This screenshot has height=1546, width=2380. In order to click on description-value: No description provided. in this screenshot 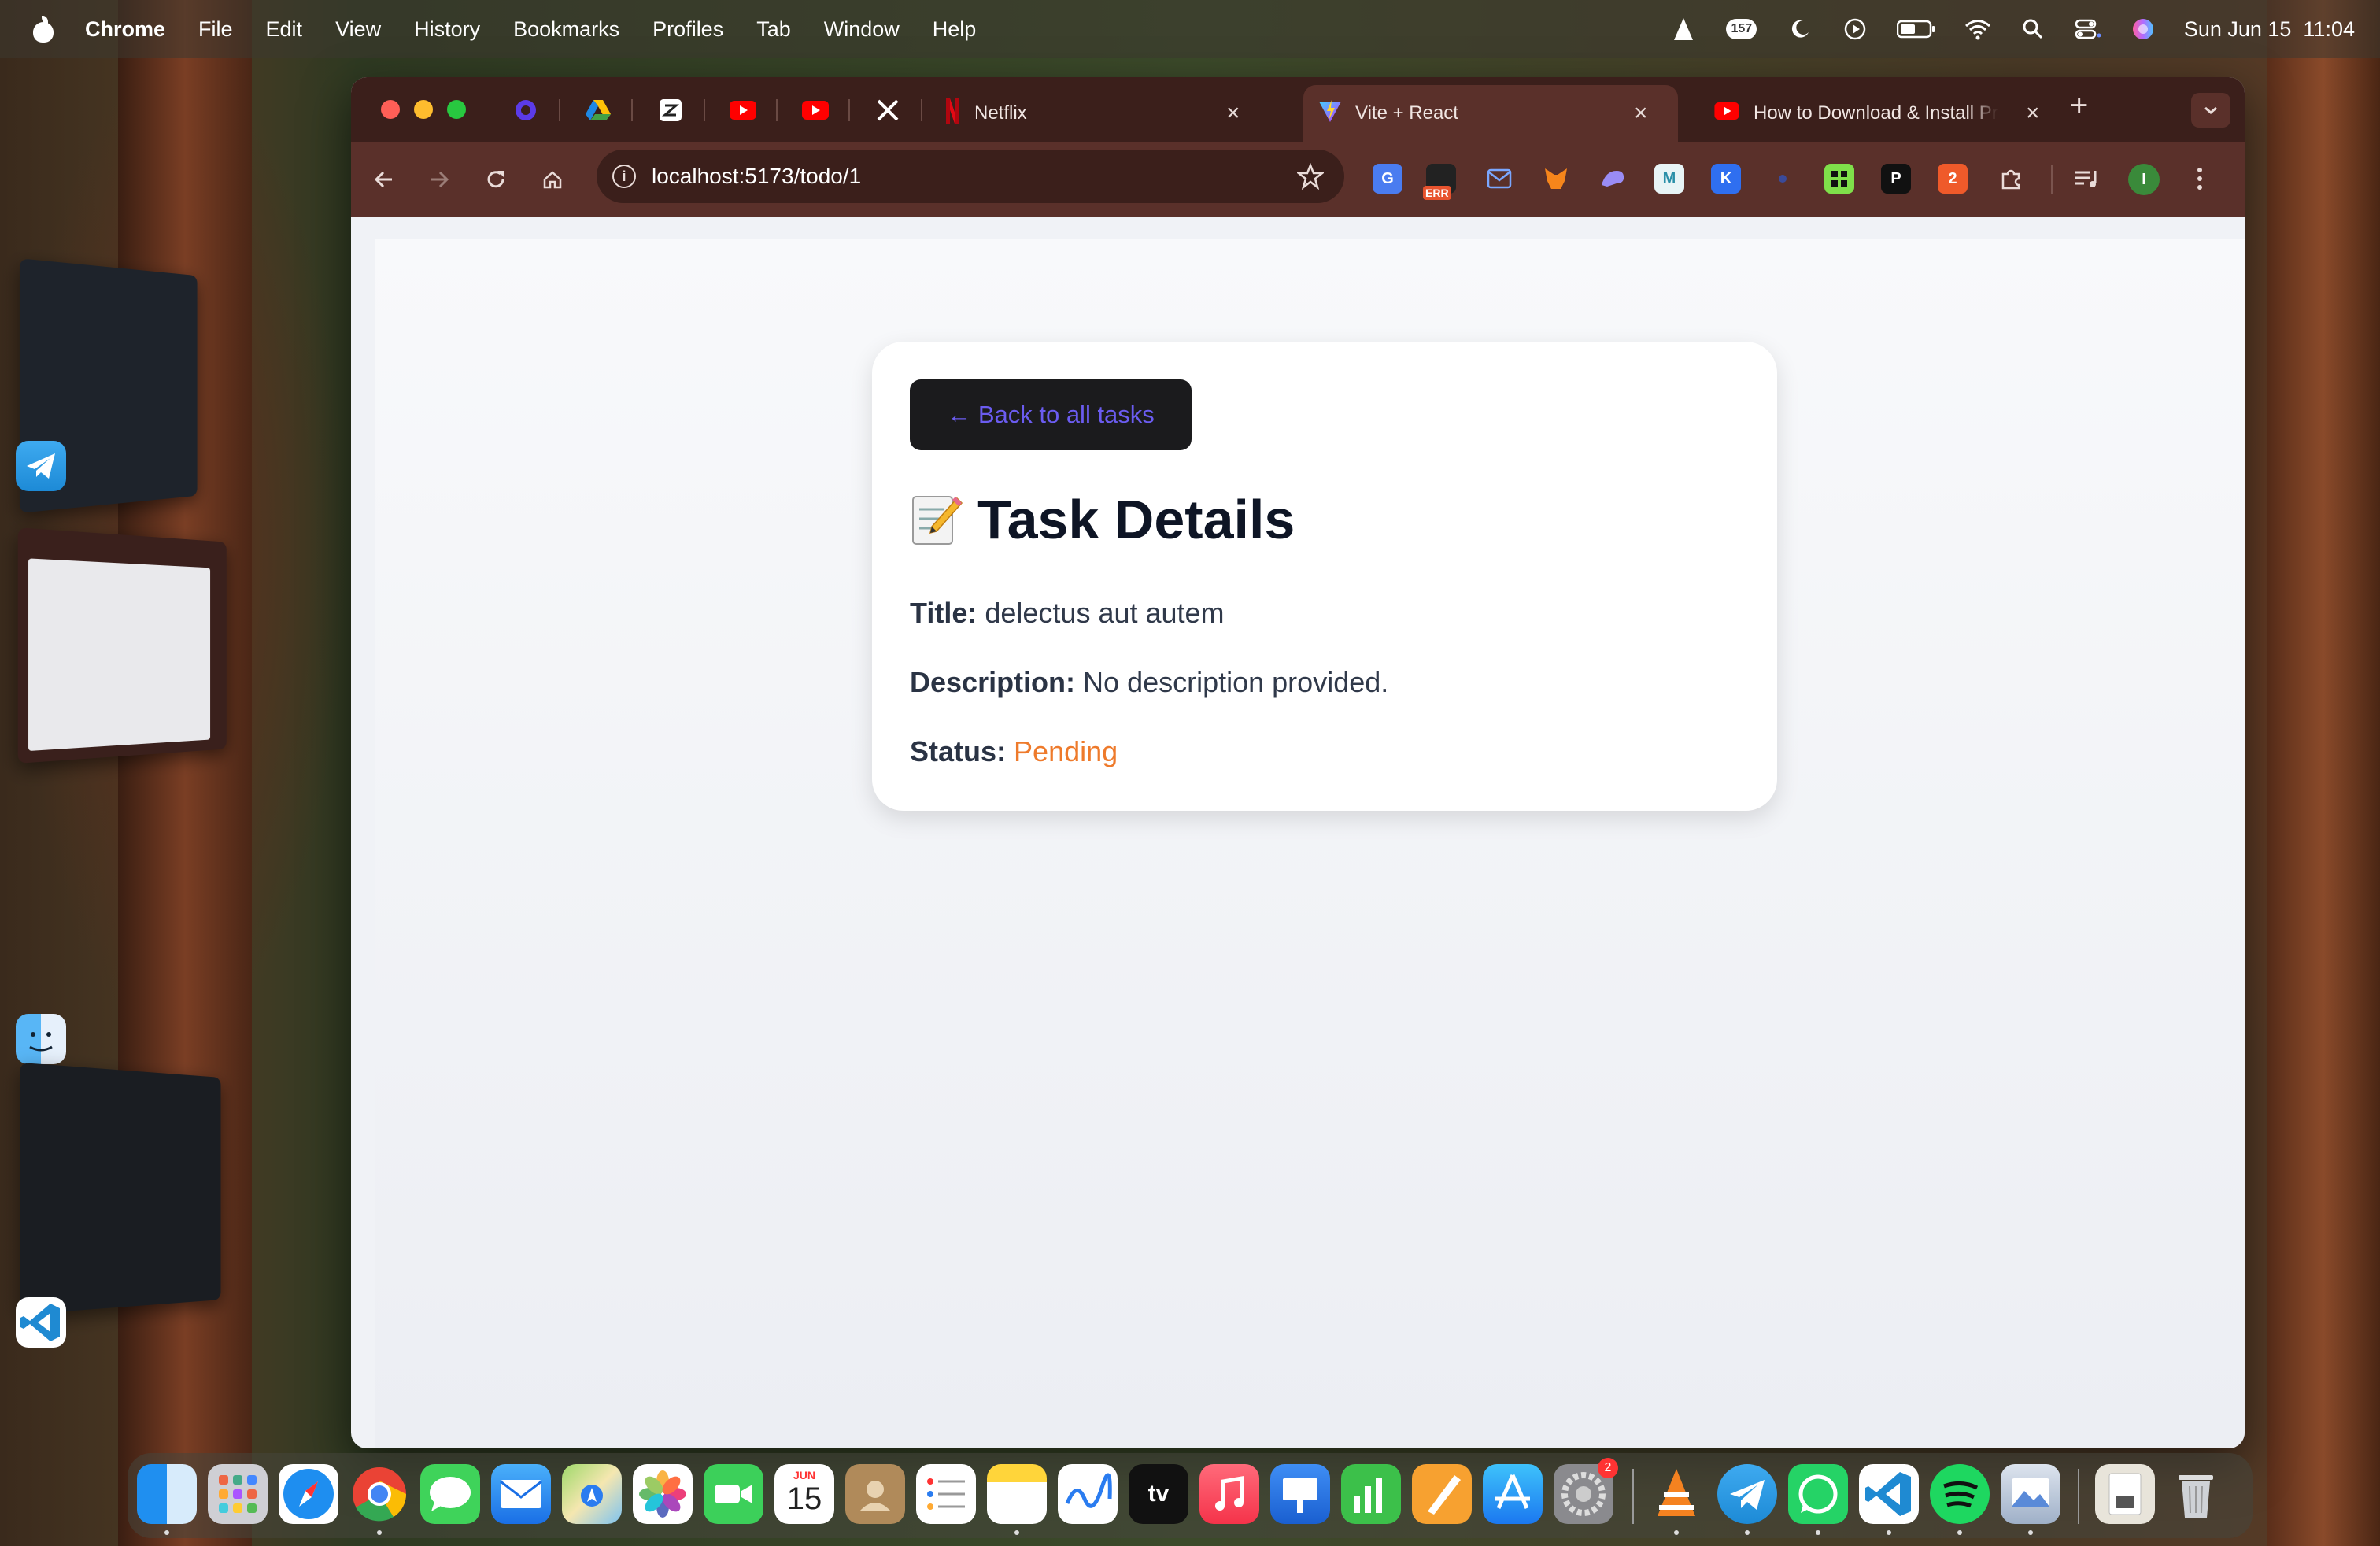, I will do `click(1235, 682)`.